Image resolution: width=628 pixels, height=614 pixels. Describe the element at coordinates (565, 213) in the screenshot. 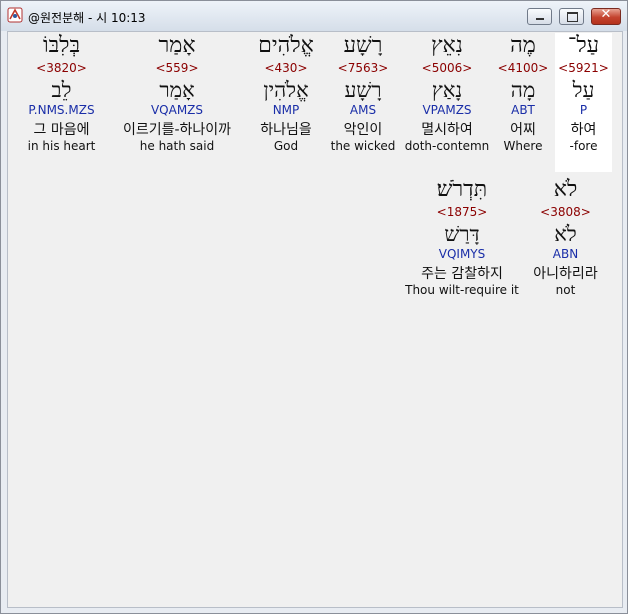

I see `strong-number: <3808>` at that location.